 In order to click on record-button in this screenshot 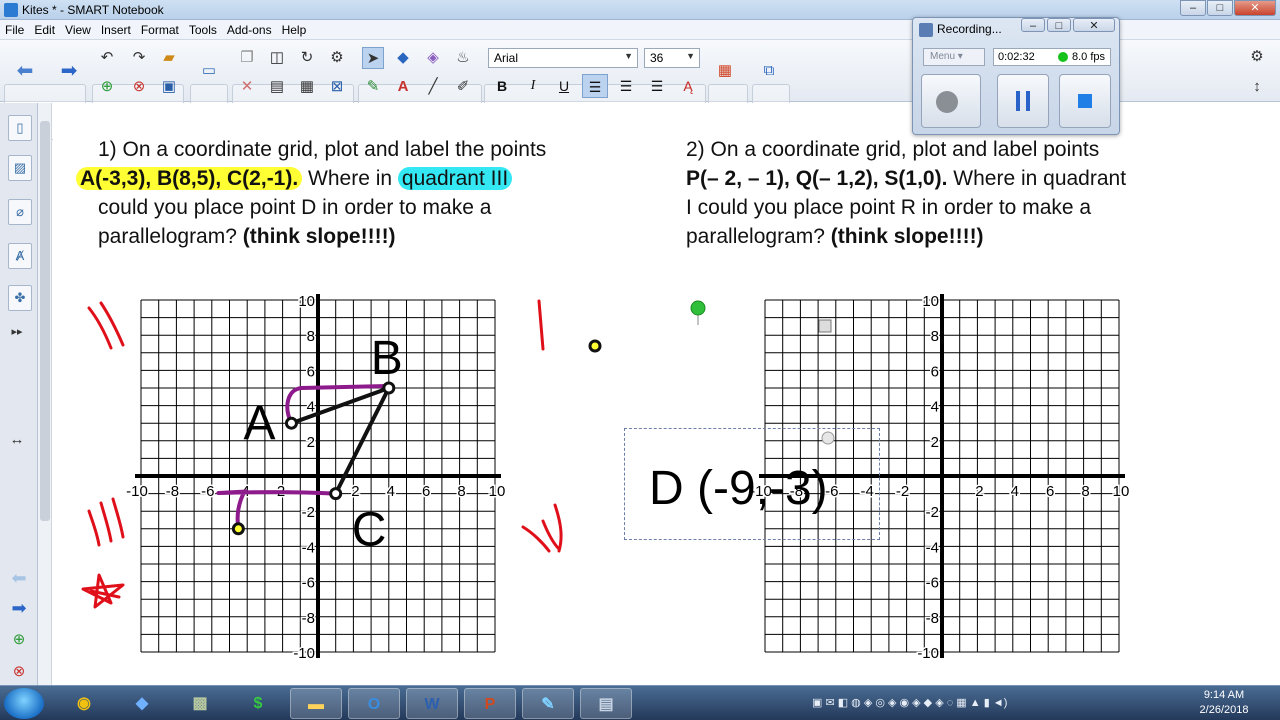, I will do `click(951, 101)`.